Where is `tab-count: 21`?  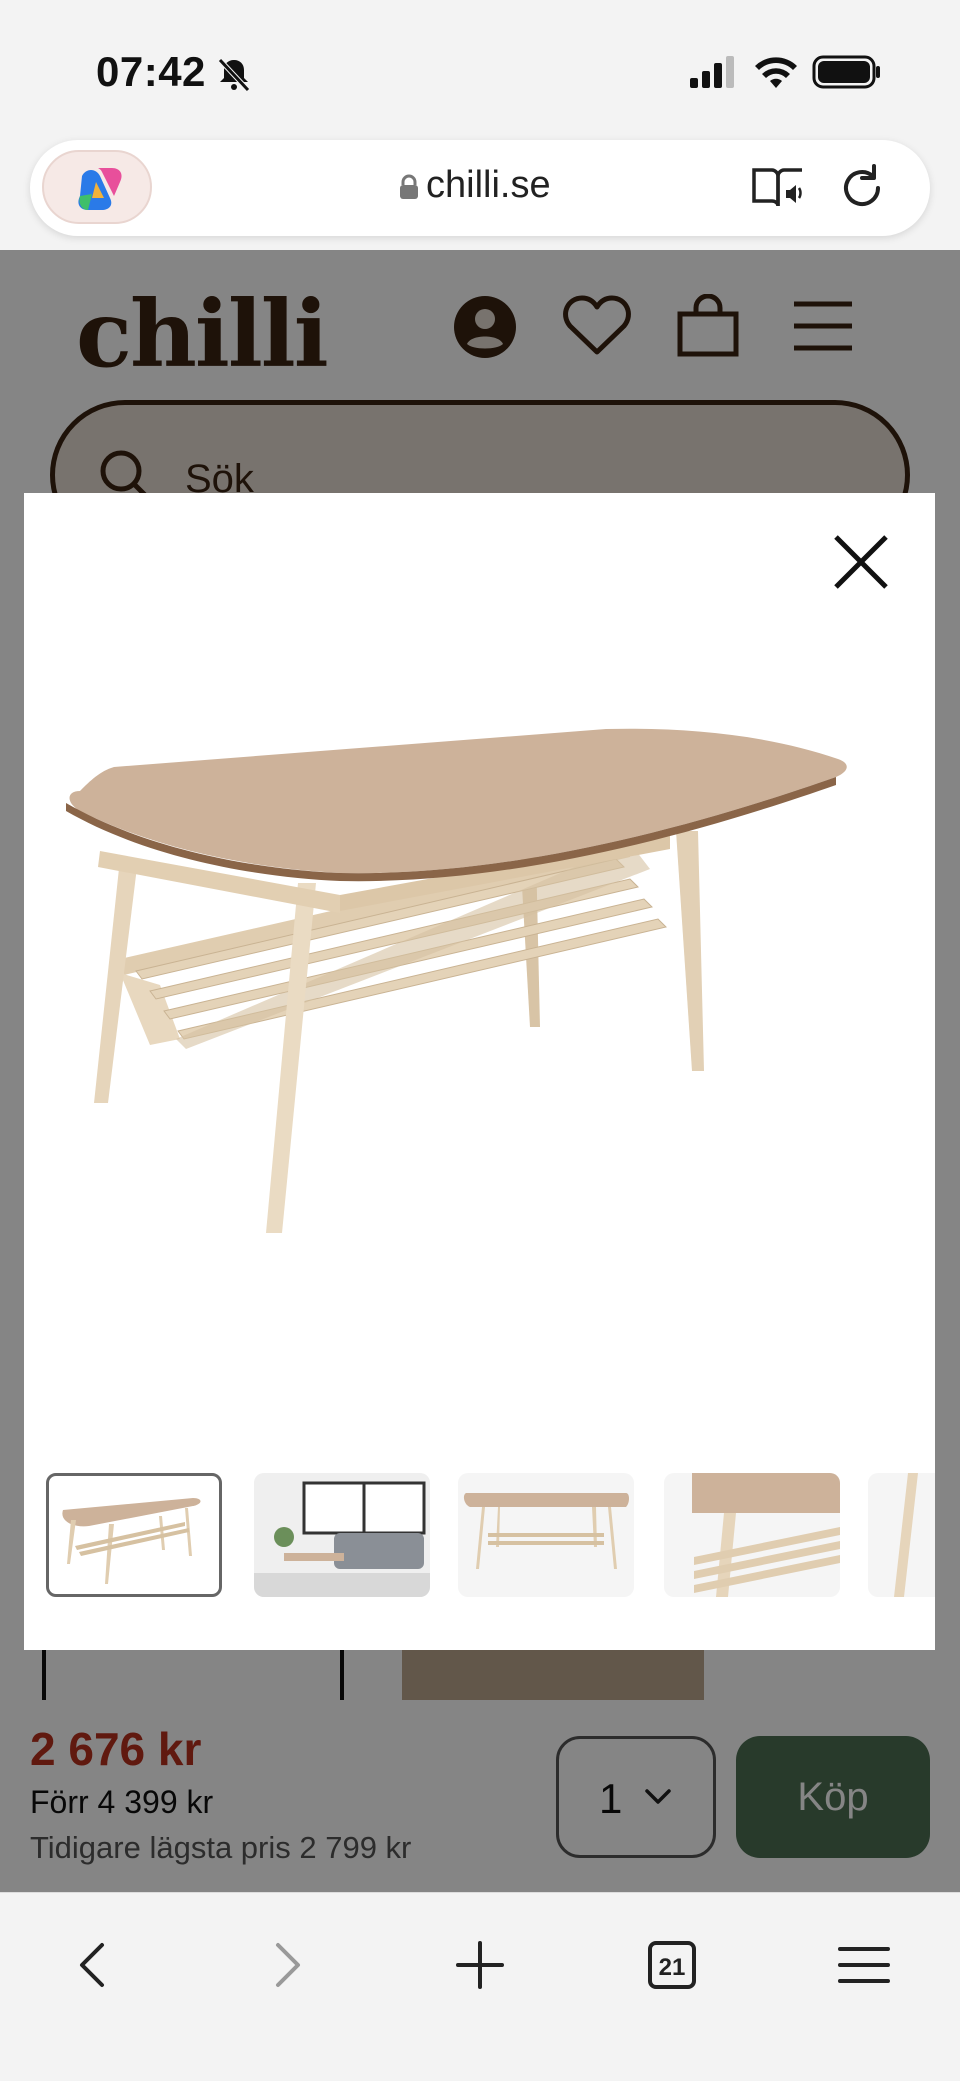 tab-count: 21 is located at coordinates (672, 1967).